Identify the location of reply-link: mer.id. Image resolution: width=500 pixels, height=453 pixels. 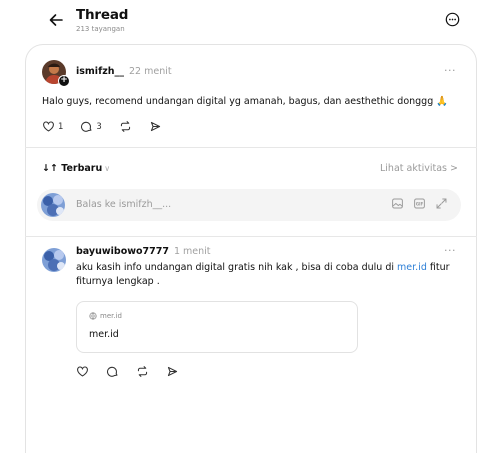
(412, 267).